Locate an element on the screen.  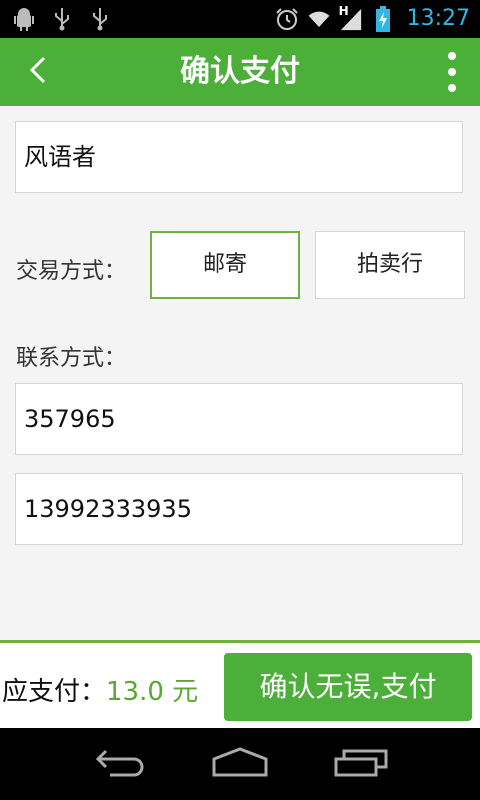
name-field: 风语者 is located at coordinates (239, 157).